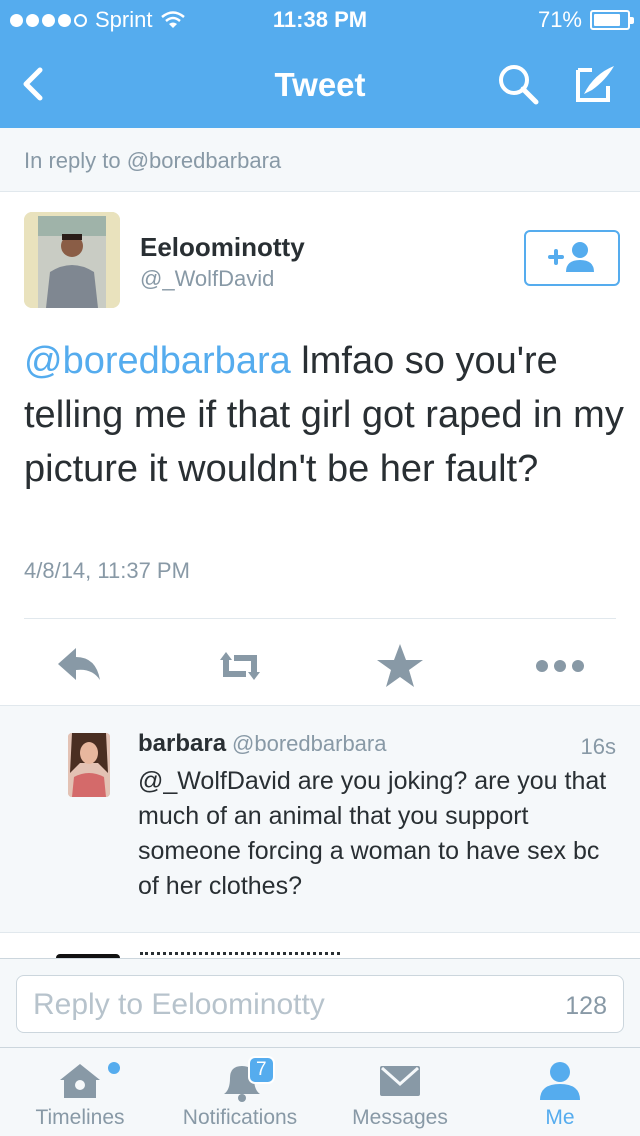 This screenshot has height=1136, width=640. I want to click on follow-button, so click(572, 258).